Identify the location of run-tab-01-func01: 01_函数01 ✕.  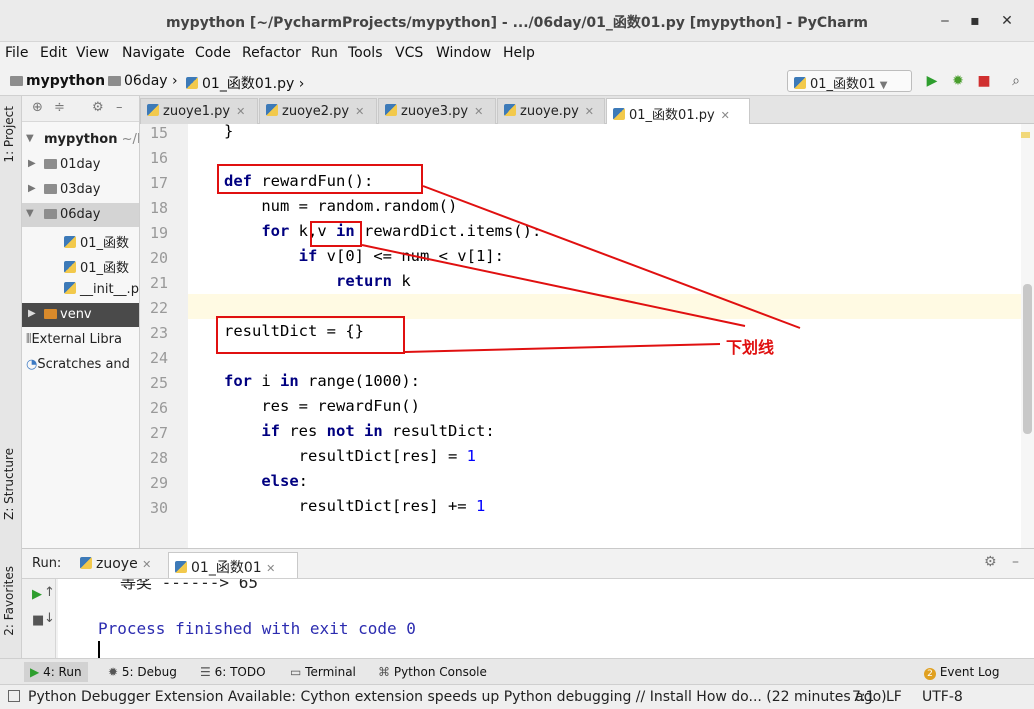
(233, 565).